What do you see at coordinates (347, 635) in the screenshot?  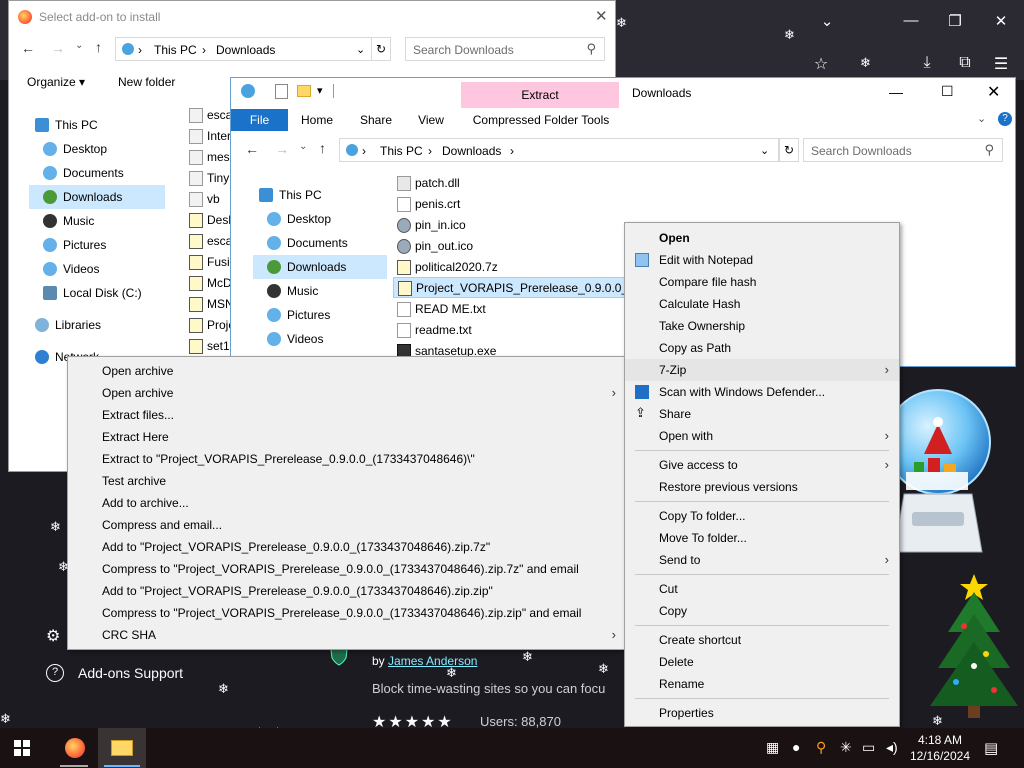 I see `menu-item-crc-sha: CRC SHA ›` at bounding box center [347, 635].